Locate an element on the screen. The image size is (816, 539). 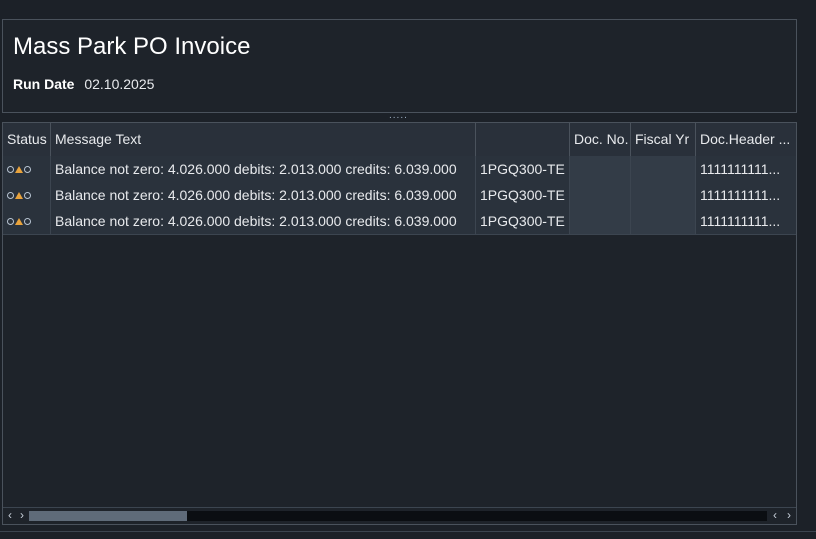
column-header-fiscal-yr: Fiscal Yr is located at coordinates (663, 139).